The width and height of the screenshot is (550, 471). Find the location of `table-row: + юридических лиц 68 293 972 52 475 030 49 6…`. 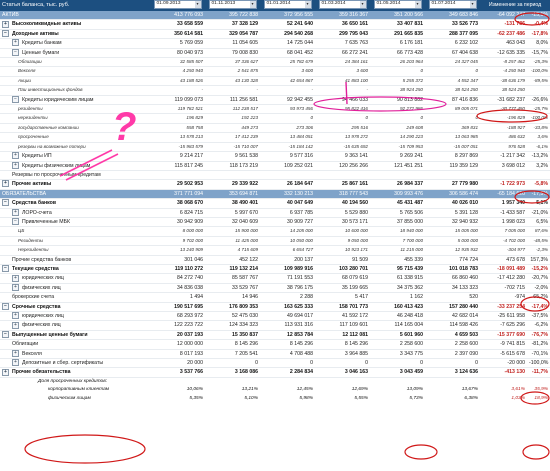

table-row: + юридических лиц 68 293 972 52 475 030 49 6… is located at coordinates (275, 316).